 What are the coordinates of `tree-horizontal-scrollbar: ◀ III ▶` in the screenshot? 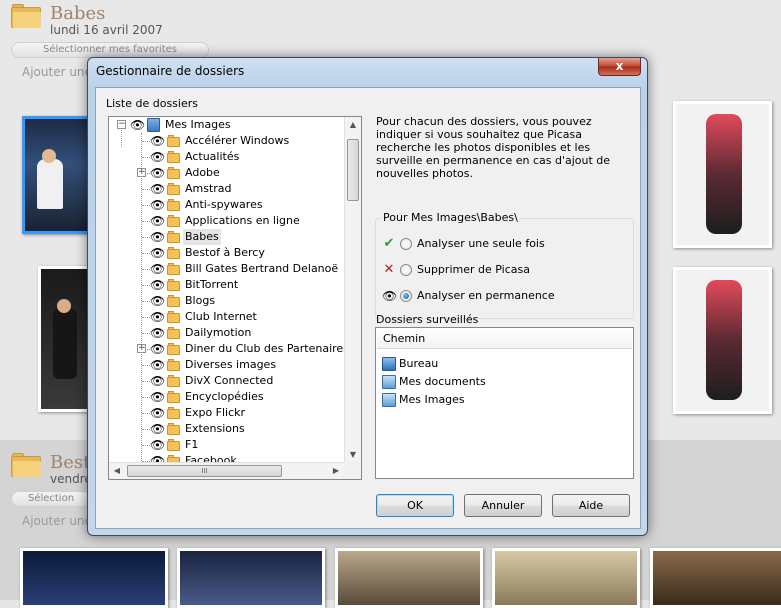 It's located at (226, 470).